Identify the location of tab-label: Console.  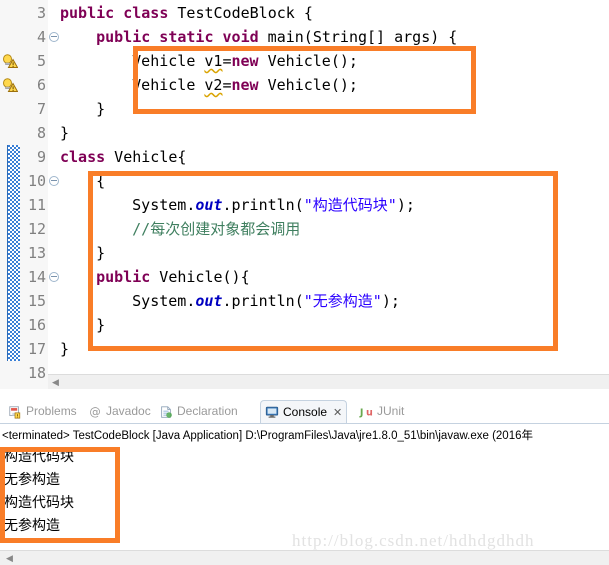
(305, 411).